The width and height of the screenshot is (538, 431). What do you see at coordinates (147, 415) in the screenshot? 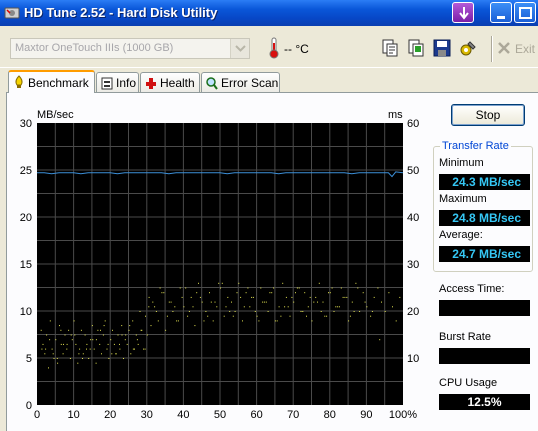
I see `x-tick-label: 30` at bounding box center [147, 415].